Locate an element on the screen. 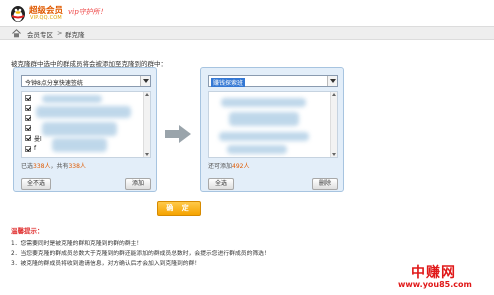  logo-subtitle: VIP.QQ.COM is located at coordinates (46, 18).